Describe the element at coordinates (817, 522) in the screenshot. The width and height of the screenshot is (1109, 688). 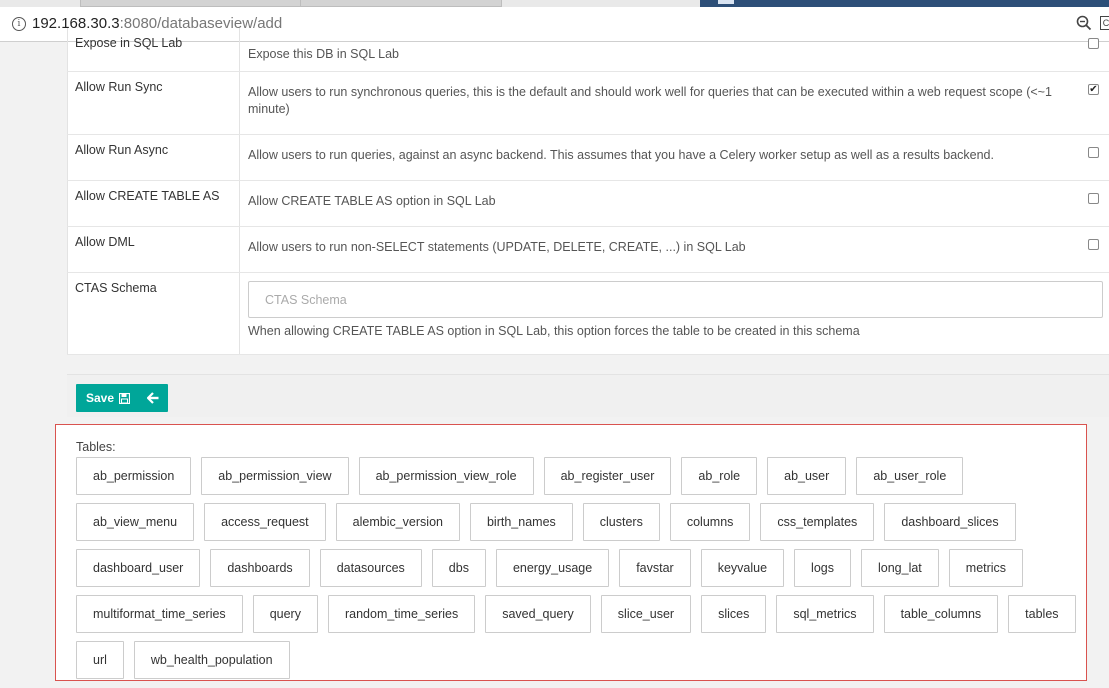
I see `table-chip: css_templates` at that location.